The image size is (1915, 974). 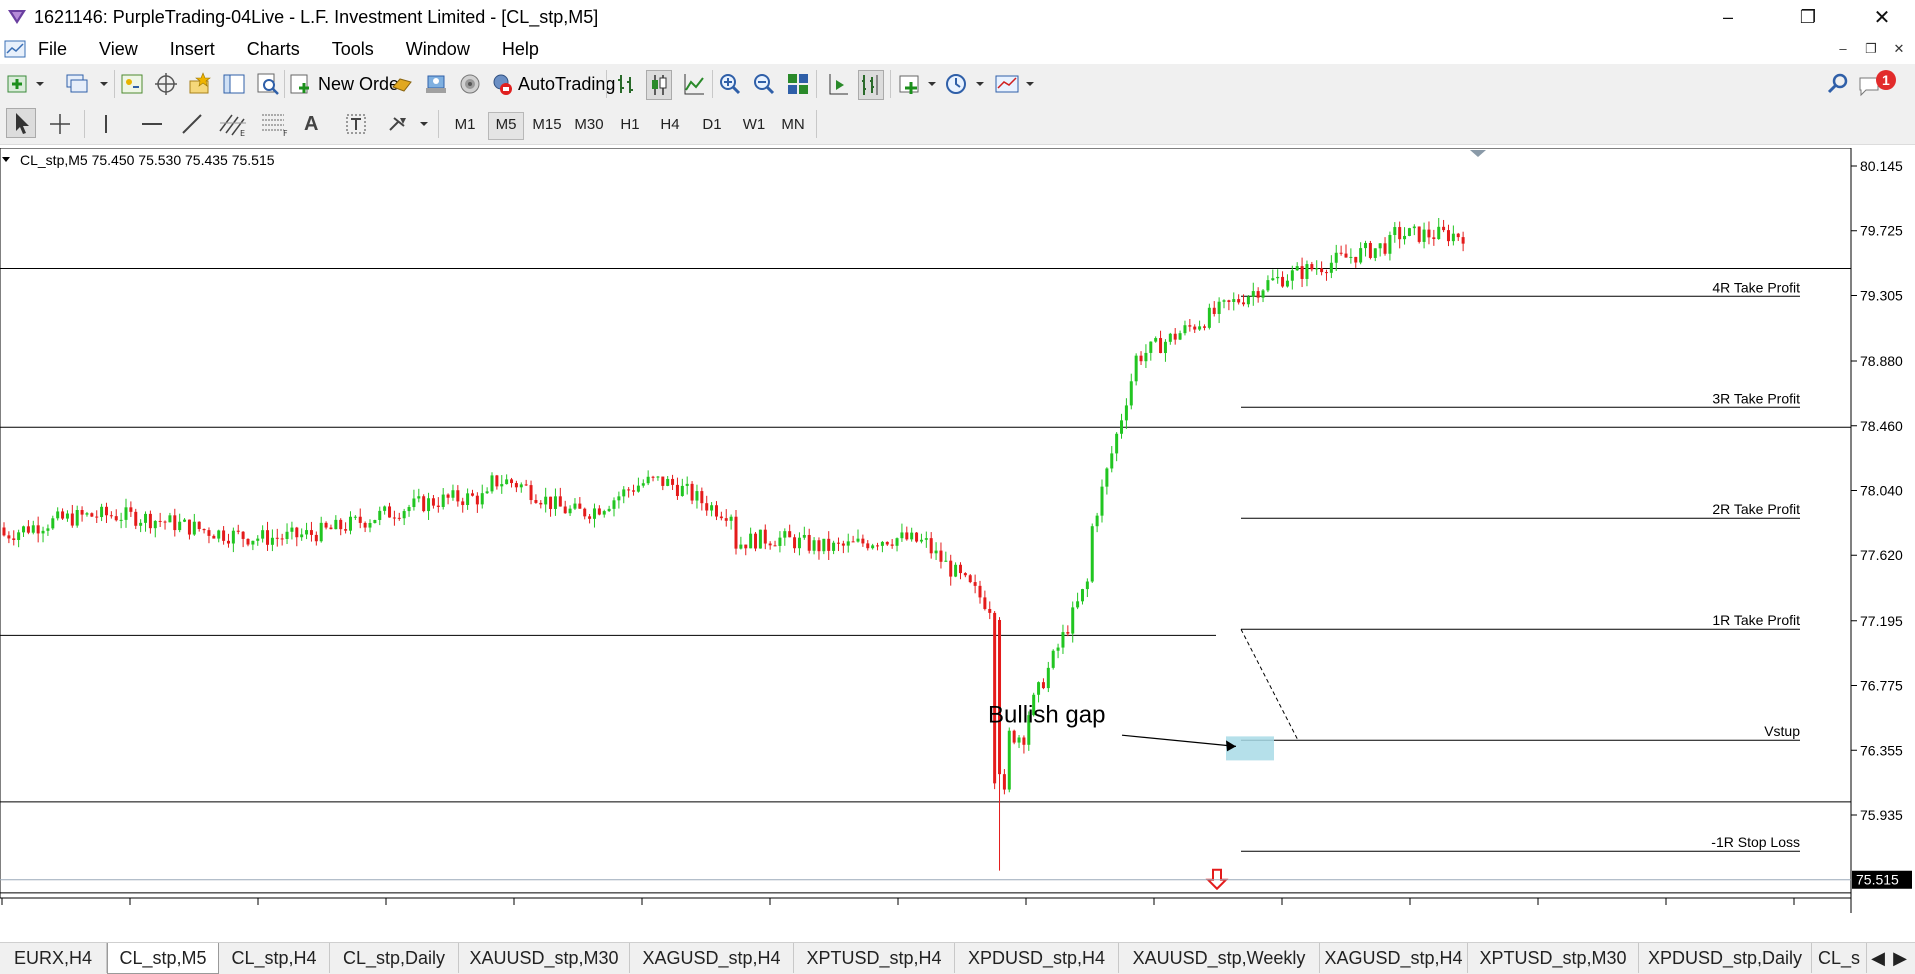 What do you see at coordinates (1878, 84) in the screenshot?
I see `notifications-button: 1` at bounding box center [1878, 84].